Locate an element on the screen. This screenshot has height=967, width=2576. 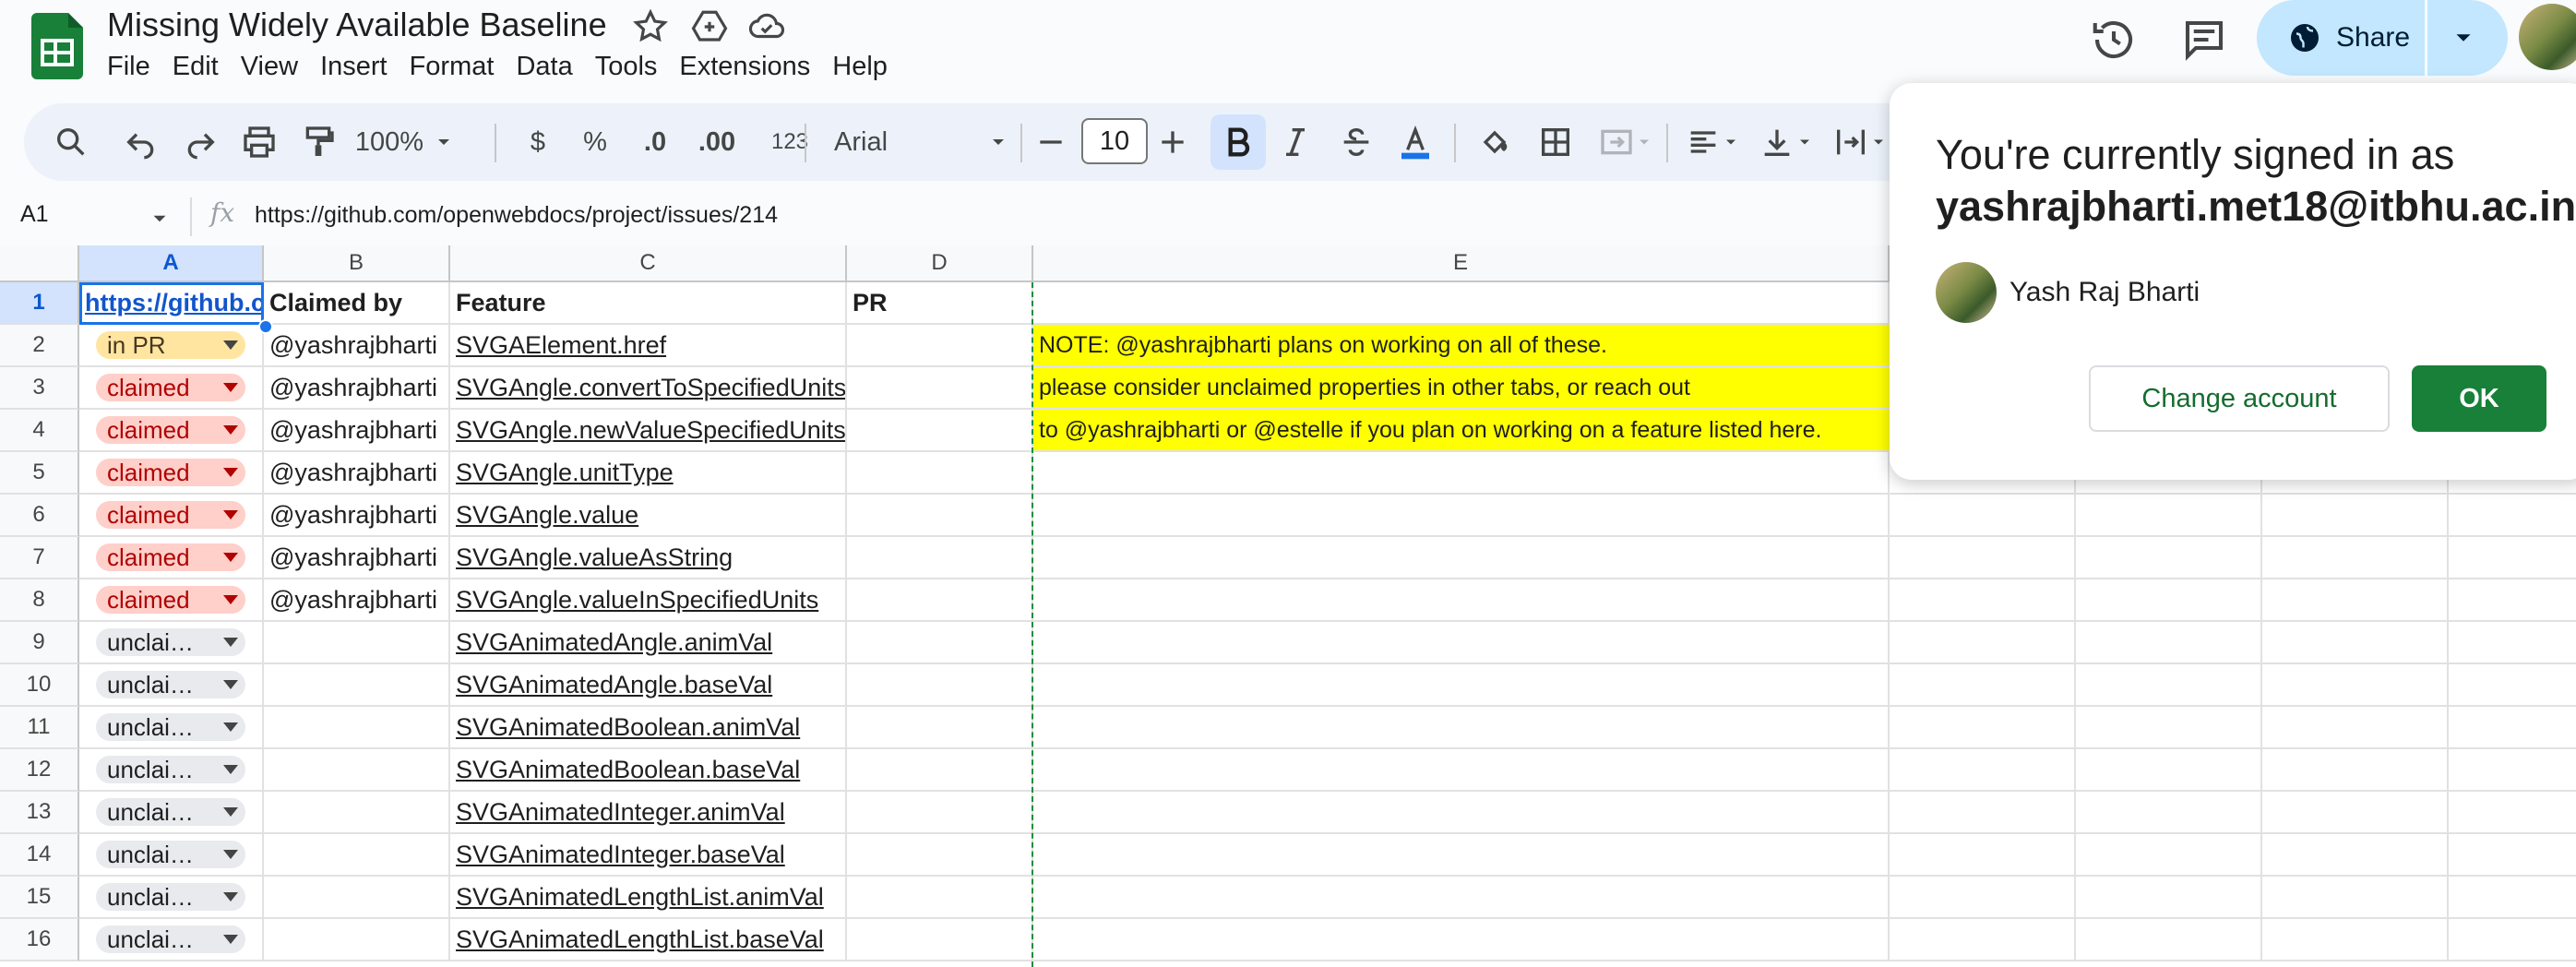
undo-button is located at coordinates (141, 142).